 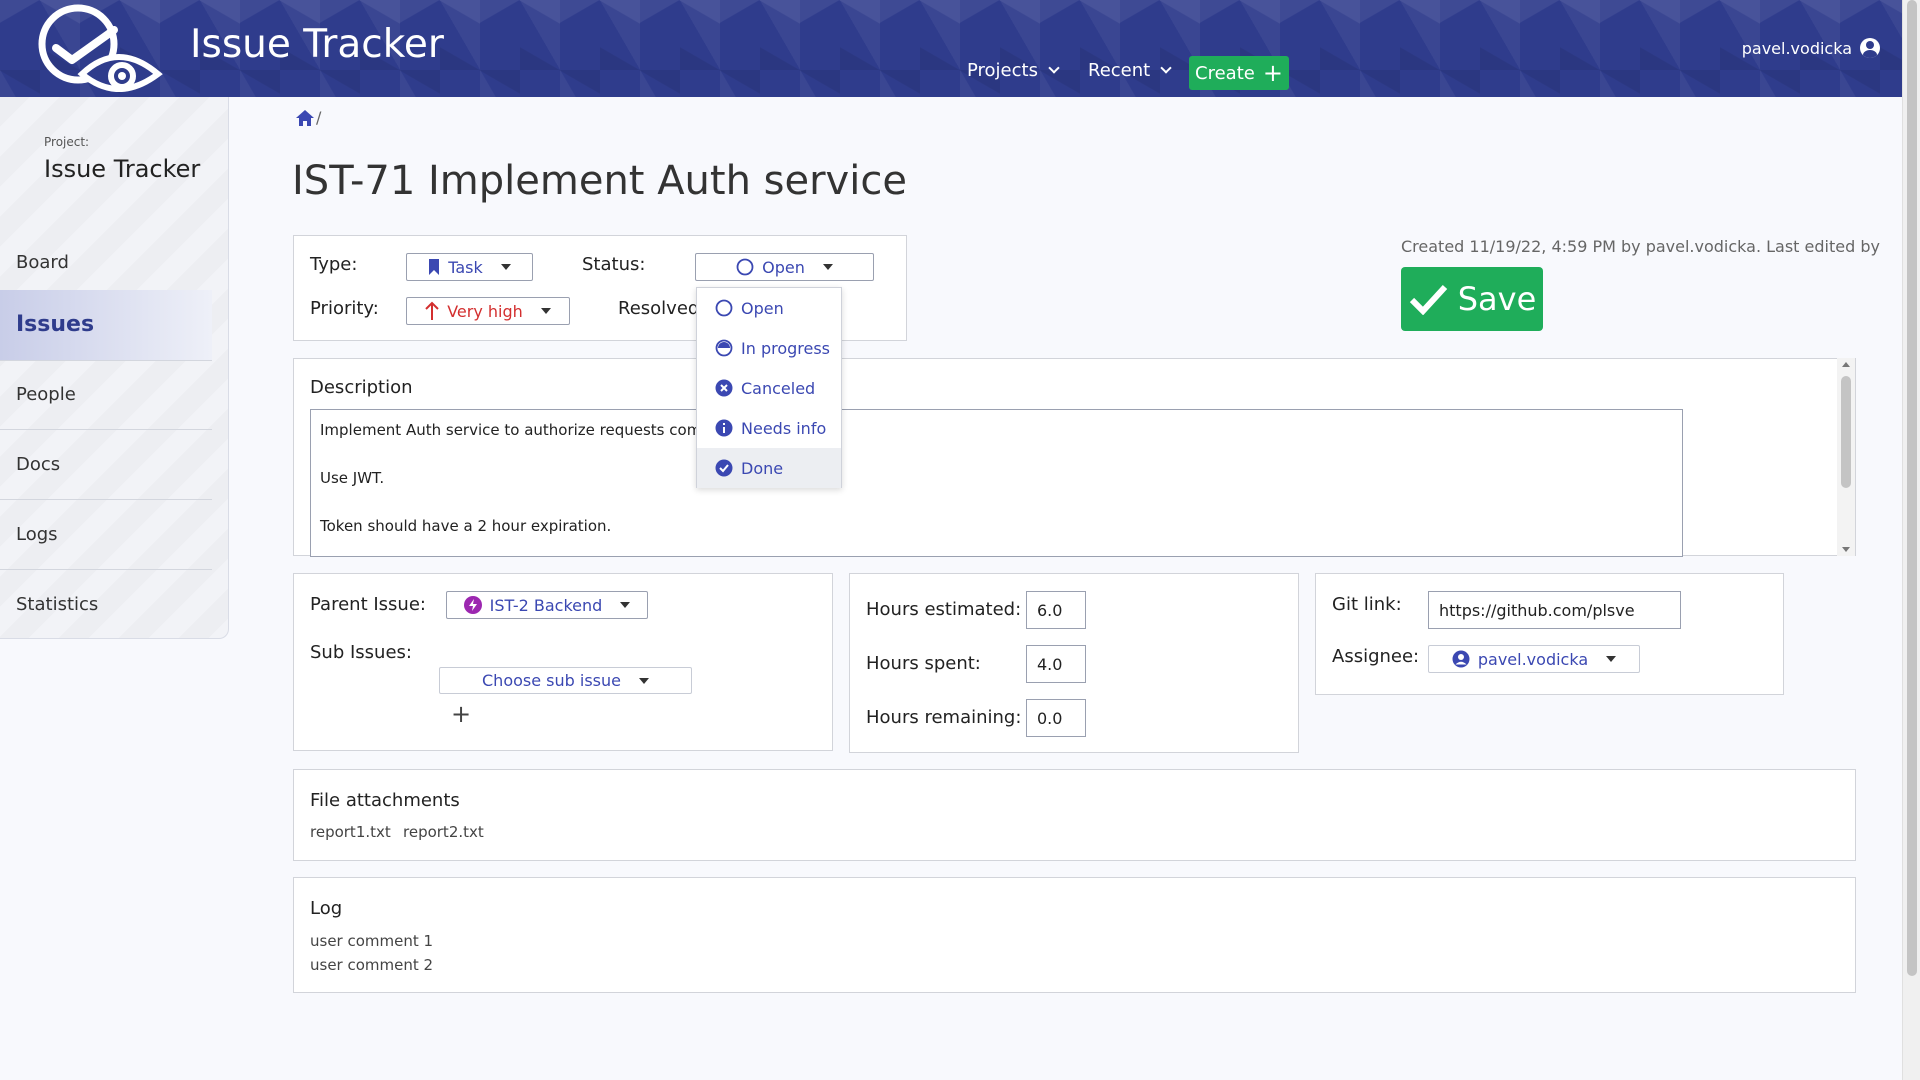 I want to click on log-entry: user comment 1, so click(x=372, y=941).